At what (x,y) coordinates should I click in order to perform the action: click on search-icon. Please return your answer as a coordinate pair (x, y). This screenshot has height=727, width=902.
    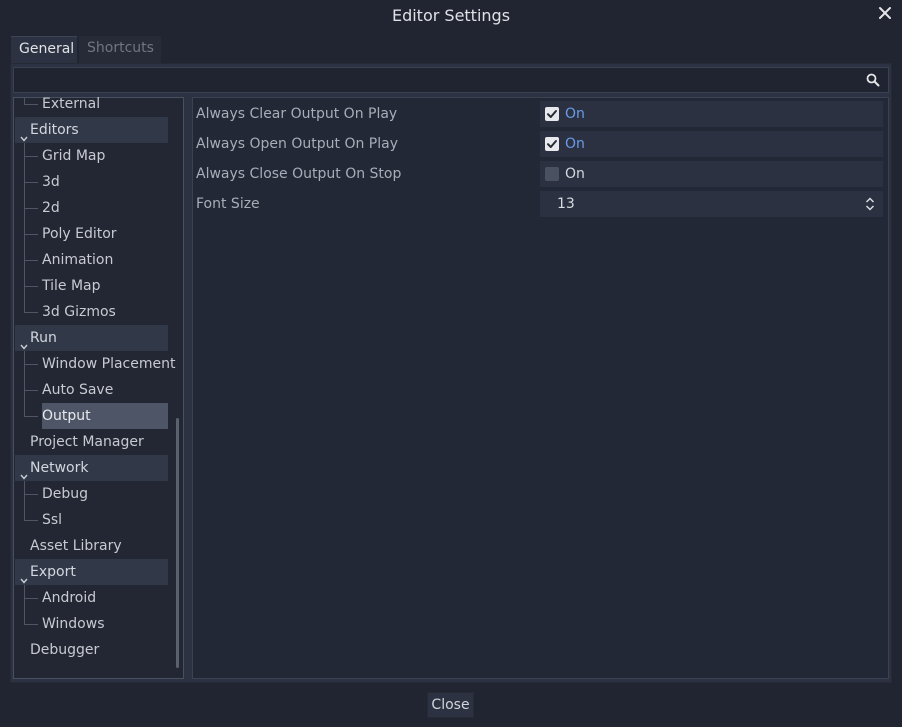
    Looking at the image, I should click on (873, 80).